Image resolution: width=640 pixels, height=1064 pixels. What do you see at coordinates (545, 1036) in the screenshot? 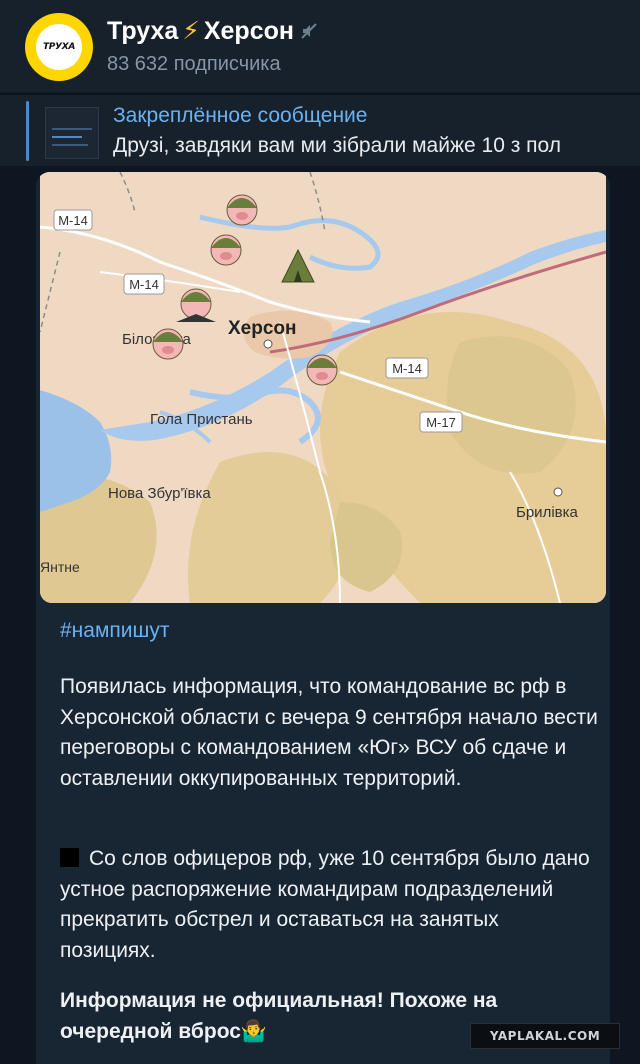
I see `watermark: YAPLAKAL.COM` at bounding box center [545, 1036].